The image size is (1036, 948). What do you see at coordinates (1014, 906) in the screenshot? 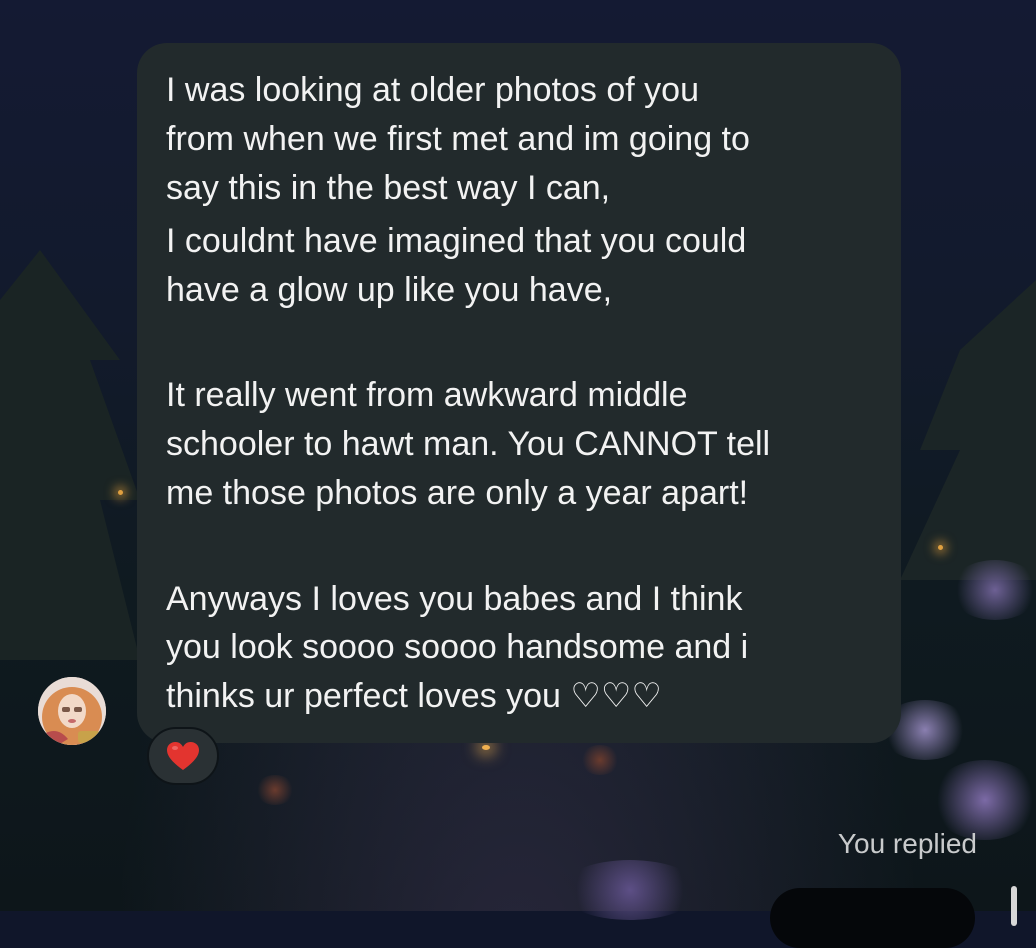
I see `scrollbar-thumb` at bounding box center [1014, 906].